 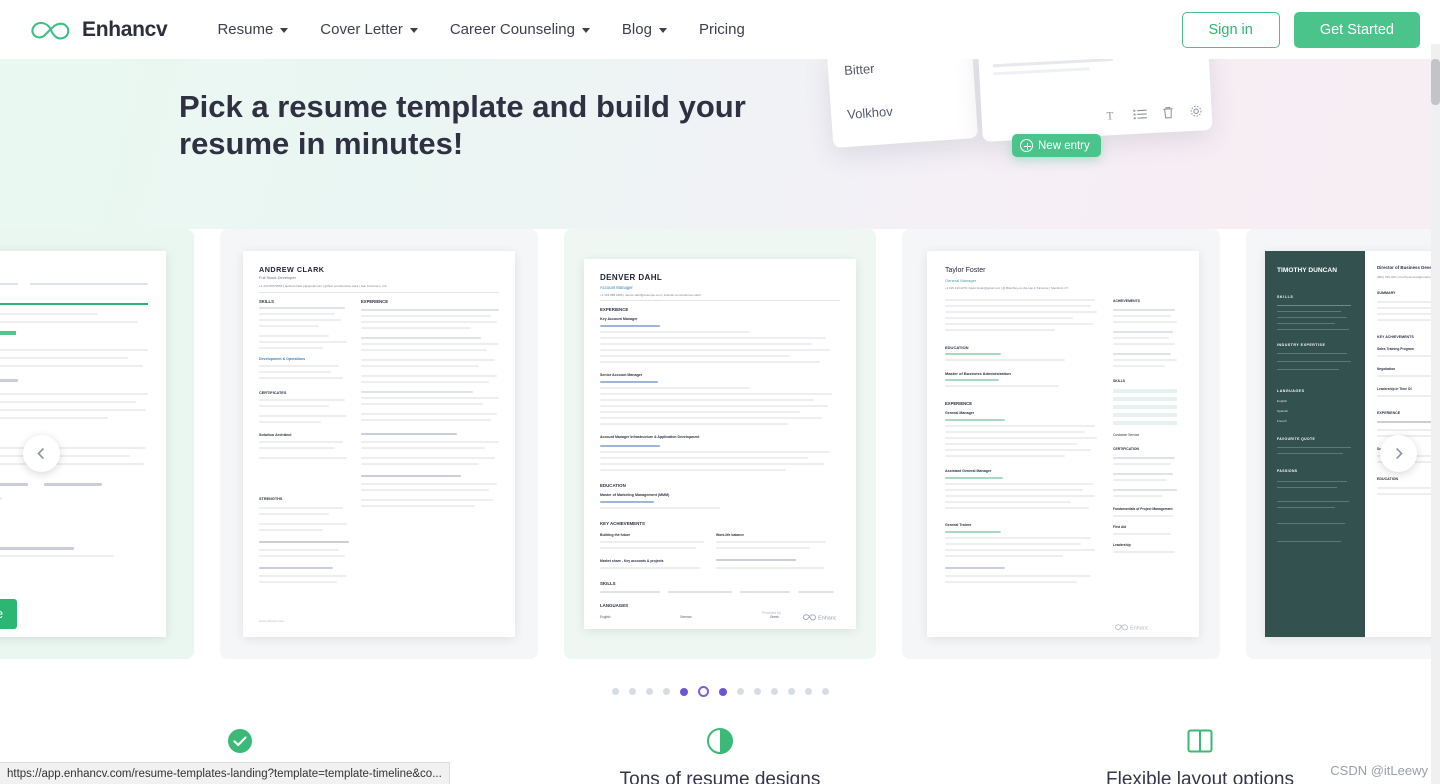 What do you see at coordinates (512, 29) in the screenshot?
I see `nav-label: Career Counseling` at bounding box center [512, 29].